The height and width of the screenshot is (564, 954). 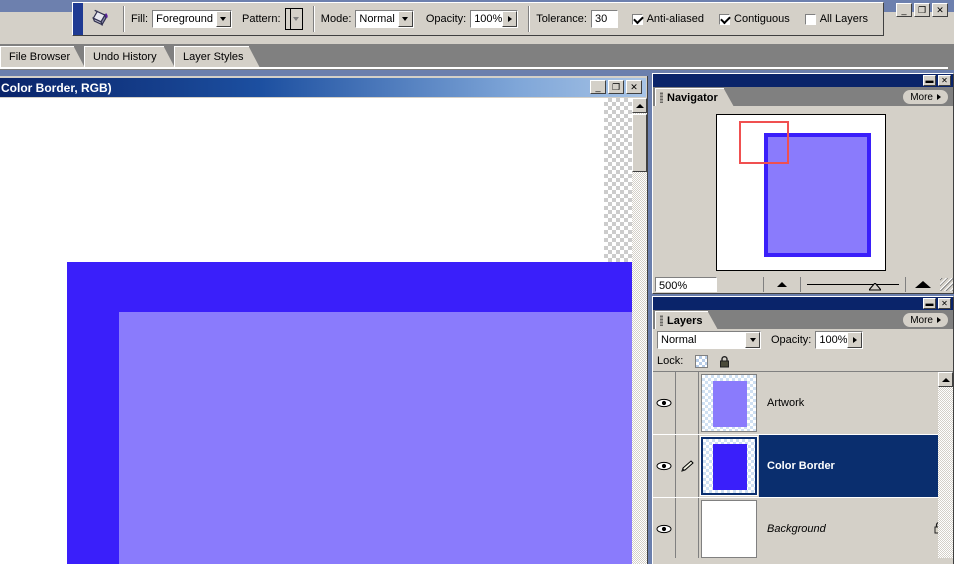 What do you see at coordinates (922, 284) in the screenshot?
I see `zoom-in-button` at bounding box center [922, 284].